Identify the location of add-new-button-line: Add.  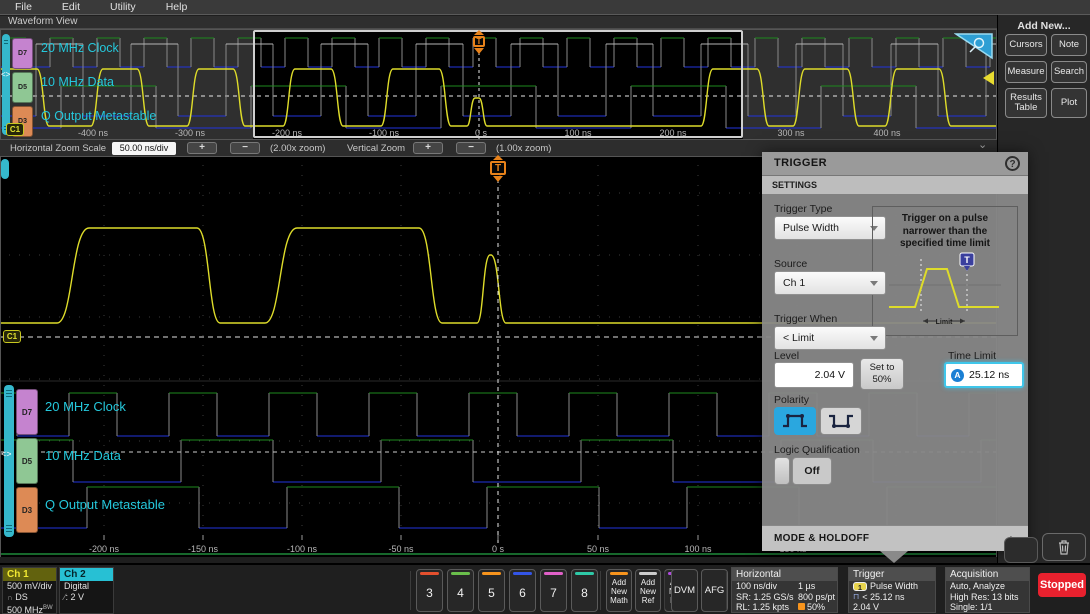
(648, 582).